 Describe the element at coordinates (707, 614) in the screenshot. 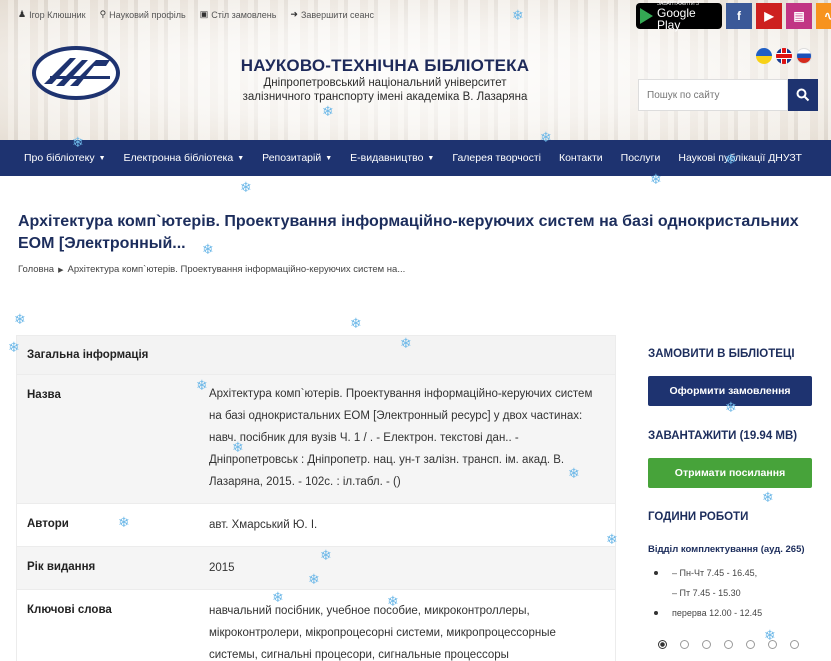

I see `list-item: перерва 12.00 - 12.45` at that location.